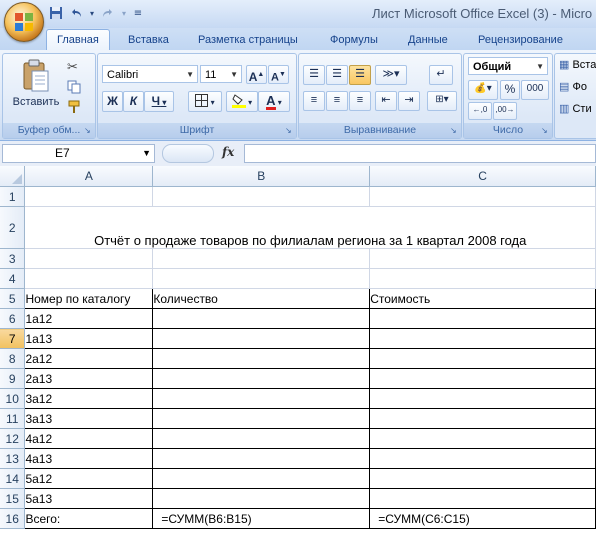  I want to click on align-middle-button: ☰, so click(337, 75).